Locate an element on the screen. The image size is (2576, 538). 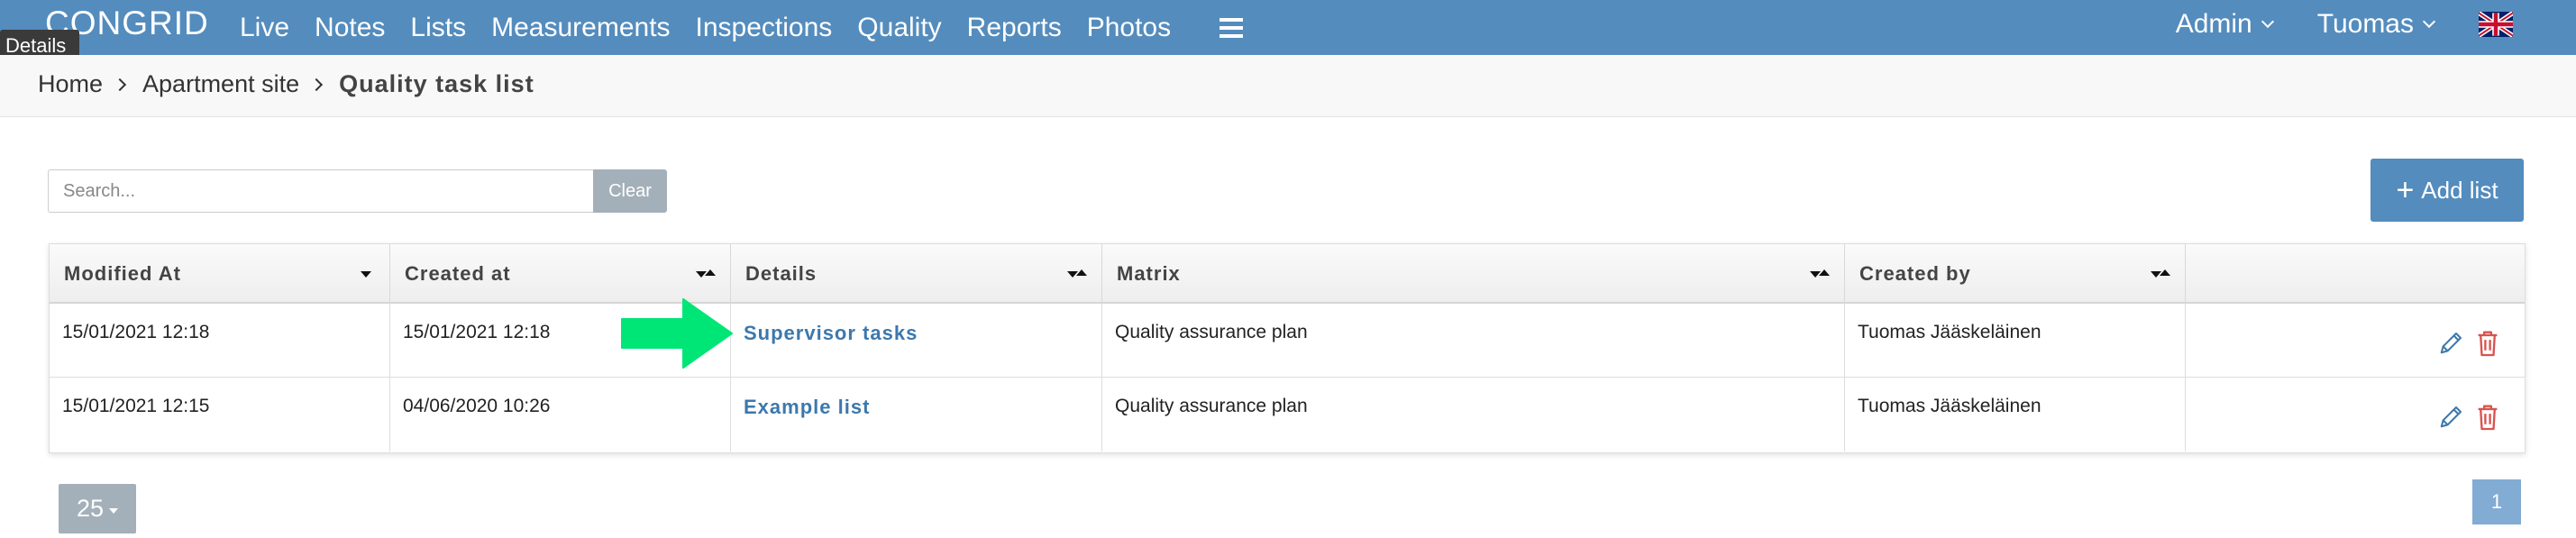
nav-inspections: Inspections is located at coordinates (764, 28).